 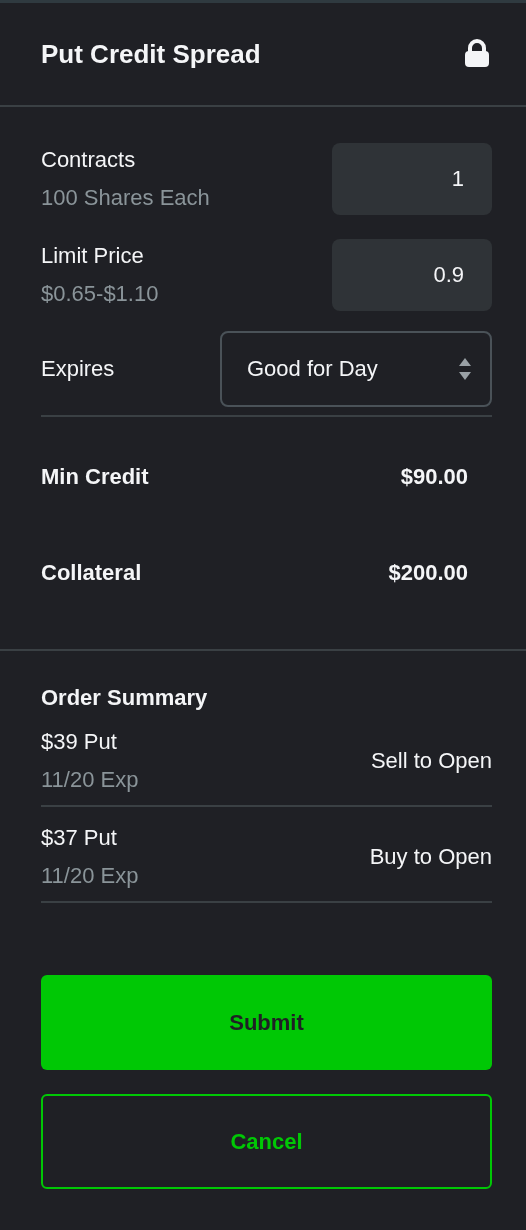 I want to click on field-label: Expires, so click(x=78, y=369).